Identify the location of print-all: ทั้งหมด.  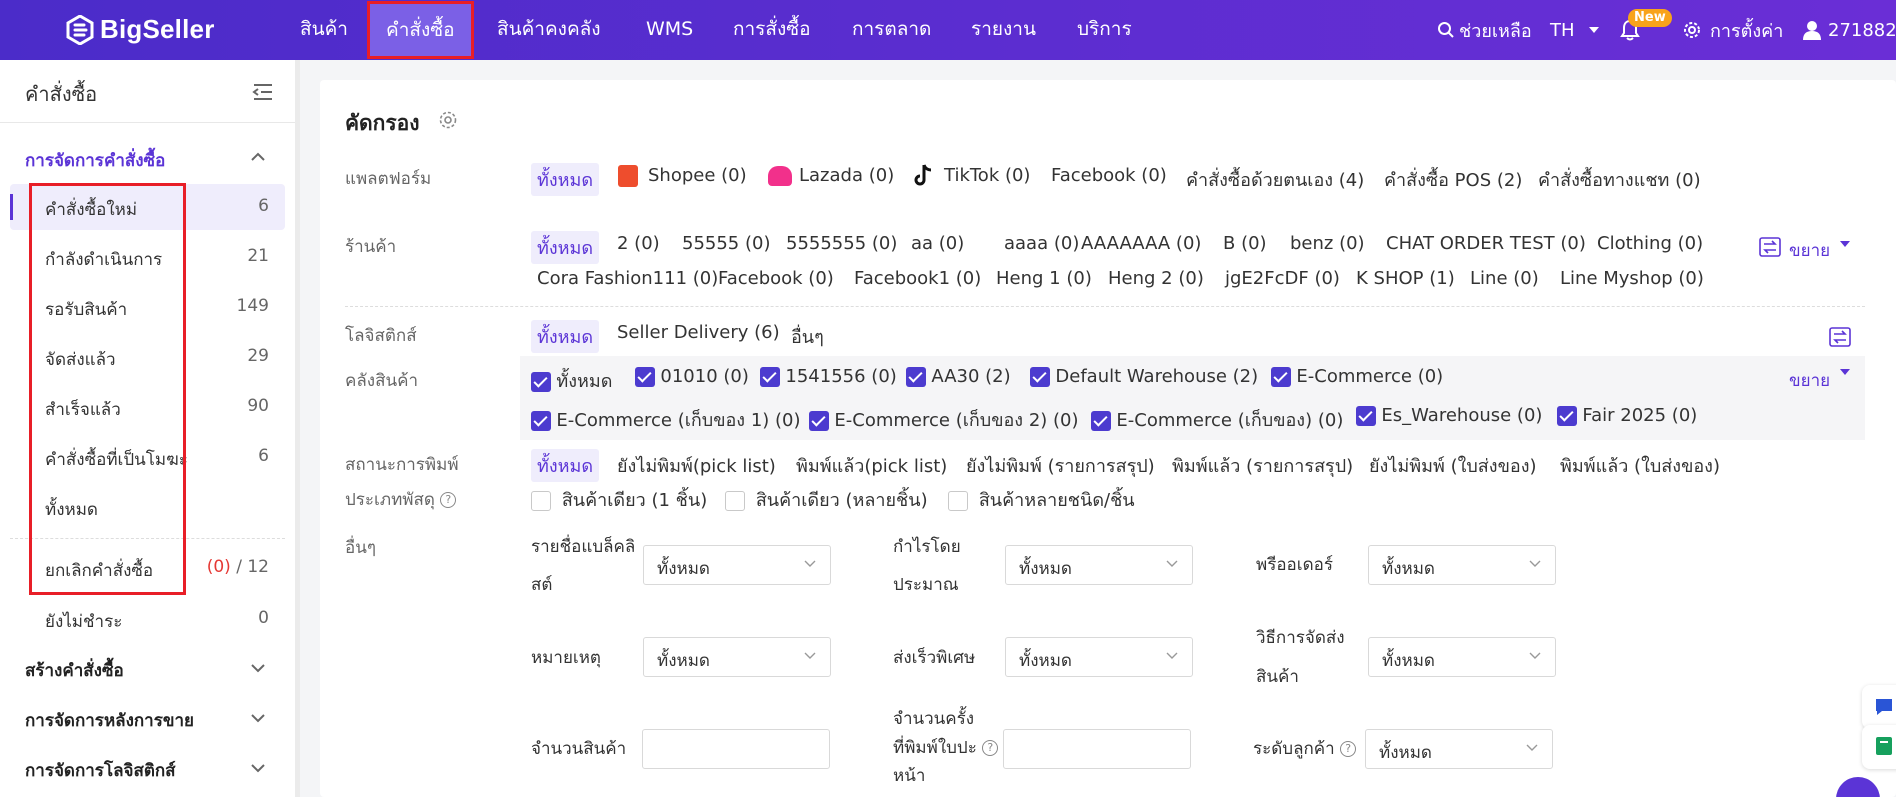
(565, 465).